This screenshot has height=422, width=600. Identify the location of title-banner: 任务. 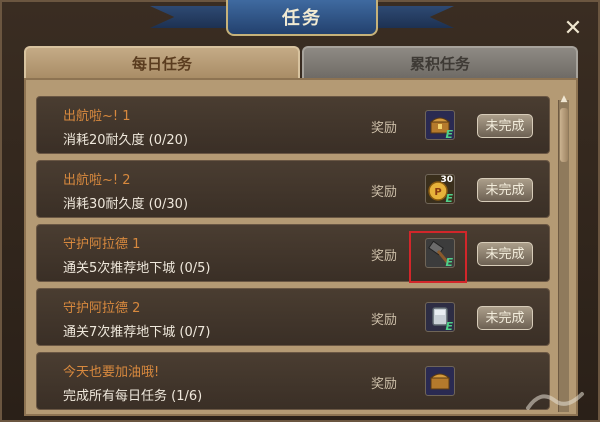
(302, 18).